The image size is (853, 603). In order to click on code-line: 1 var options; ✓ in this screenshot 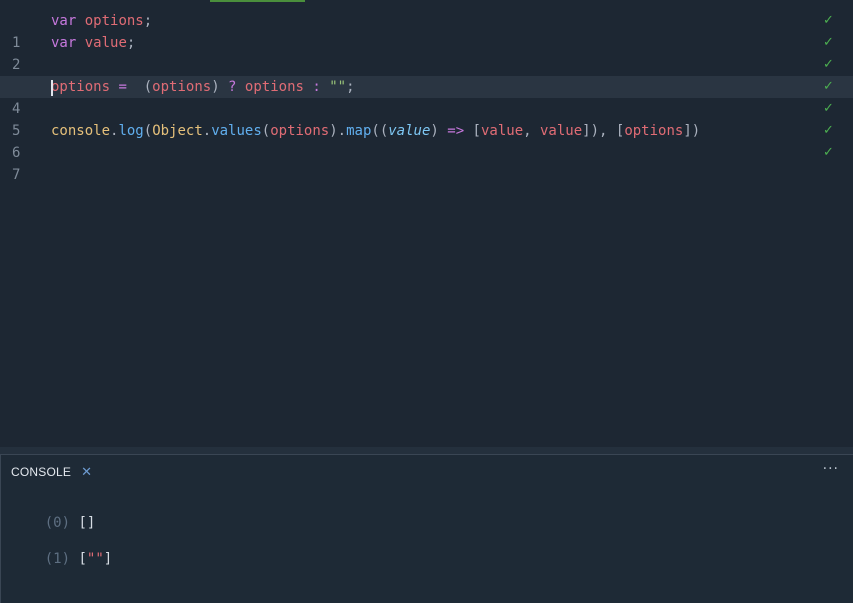, I will do `click(426, 30)`.